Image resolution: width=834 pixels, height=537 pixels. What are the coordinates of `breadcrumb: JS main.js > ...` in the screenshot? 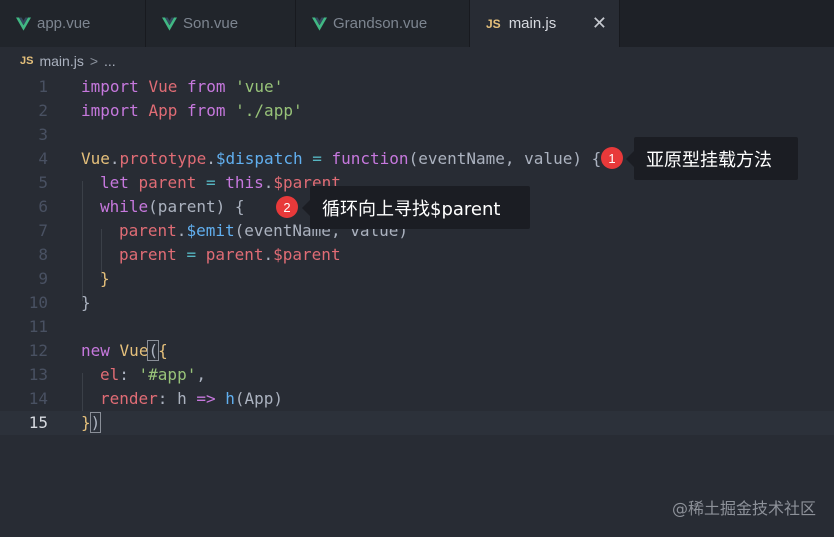 It's located at (417, 61).